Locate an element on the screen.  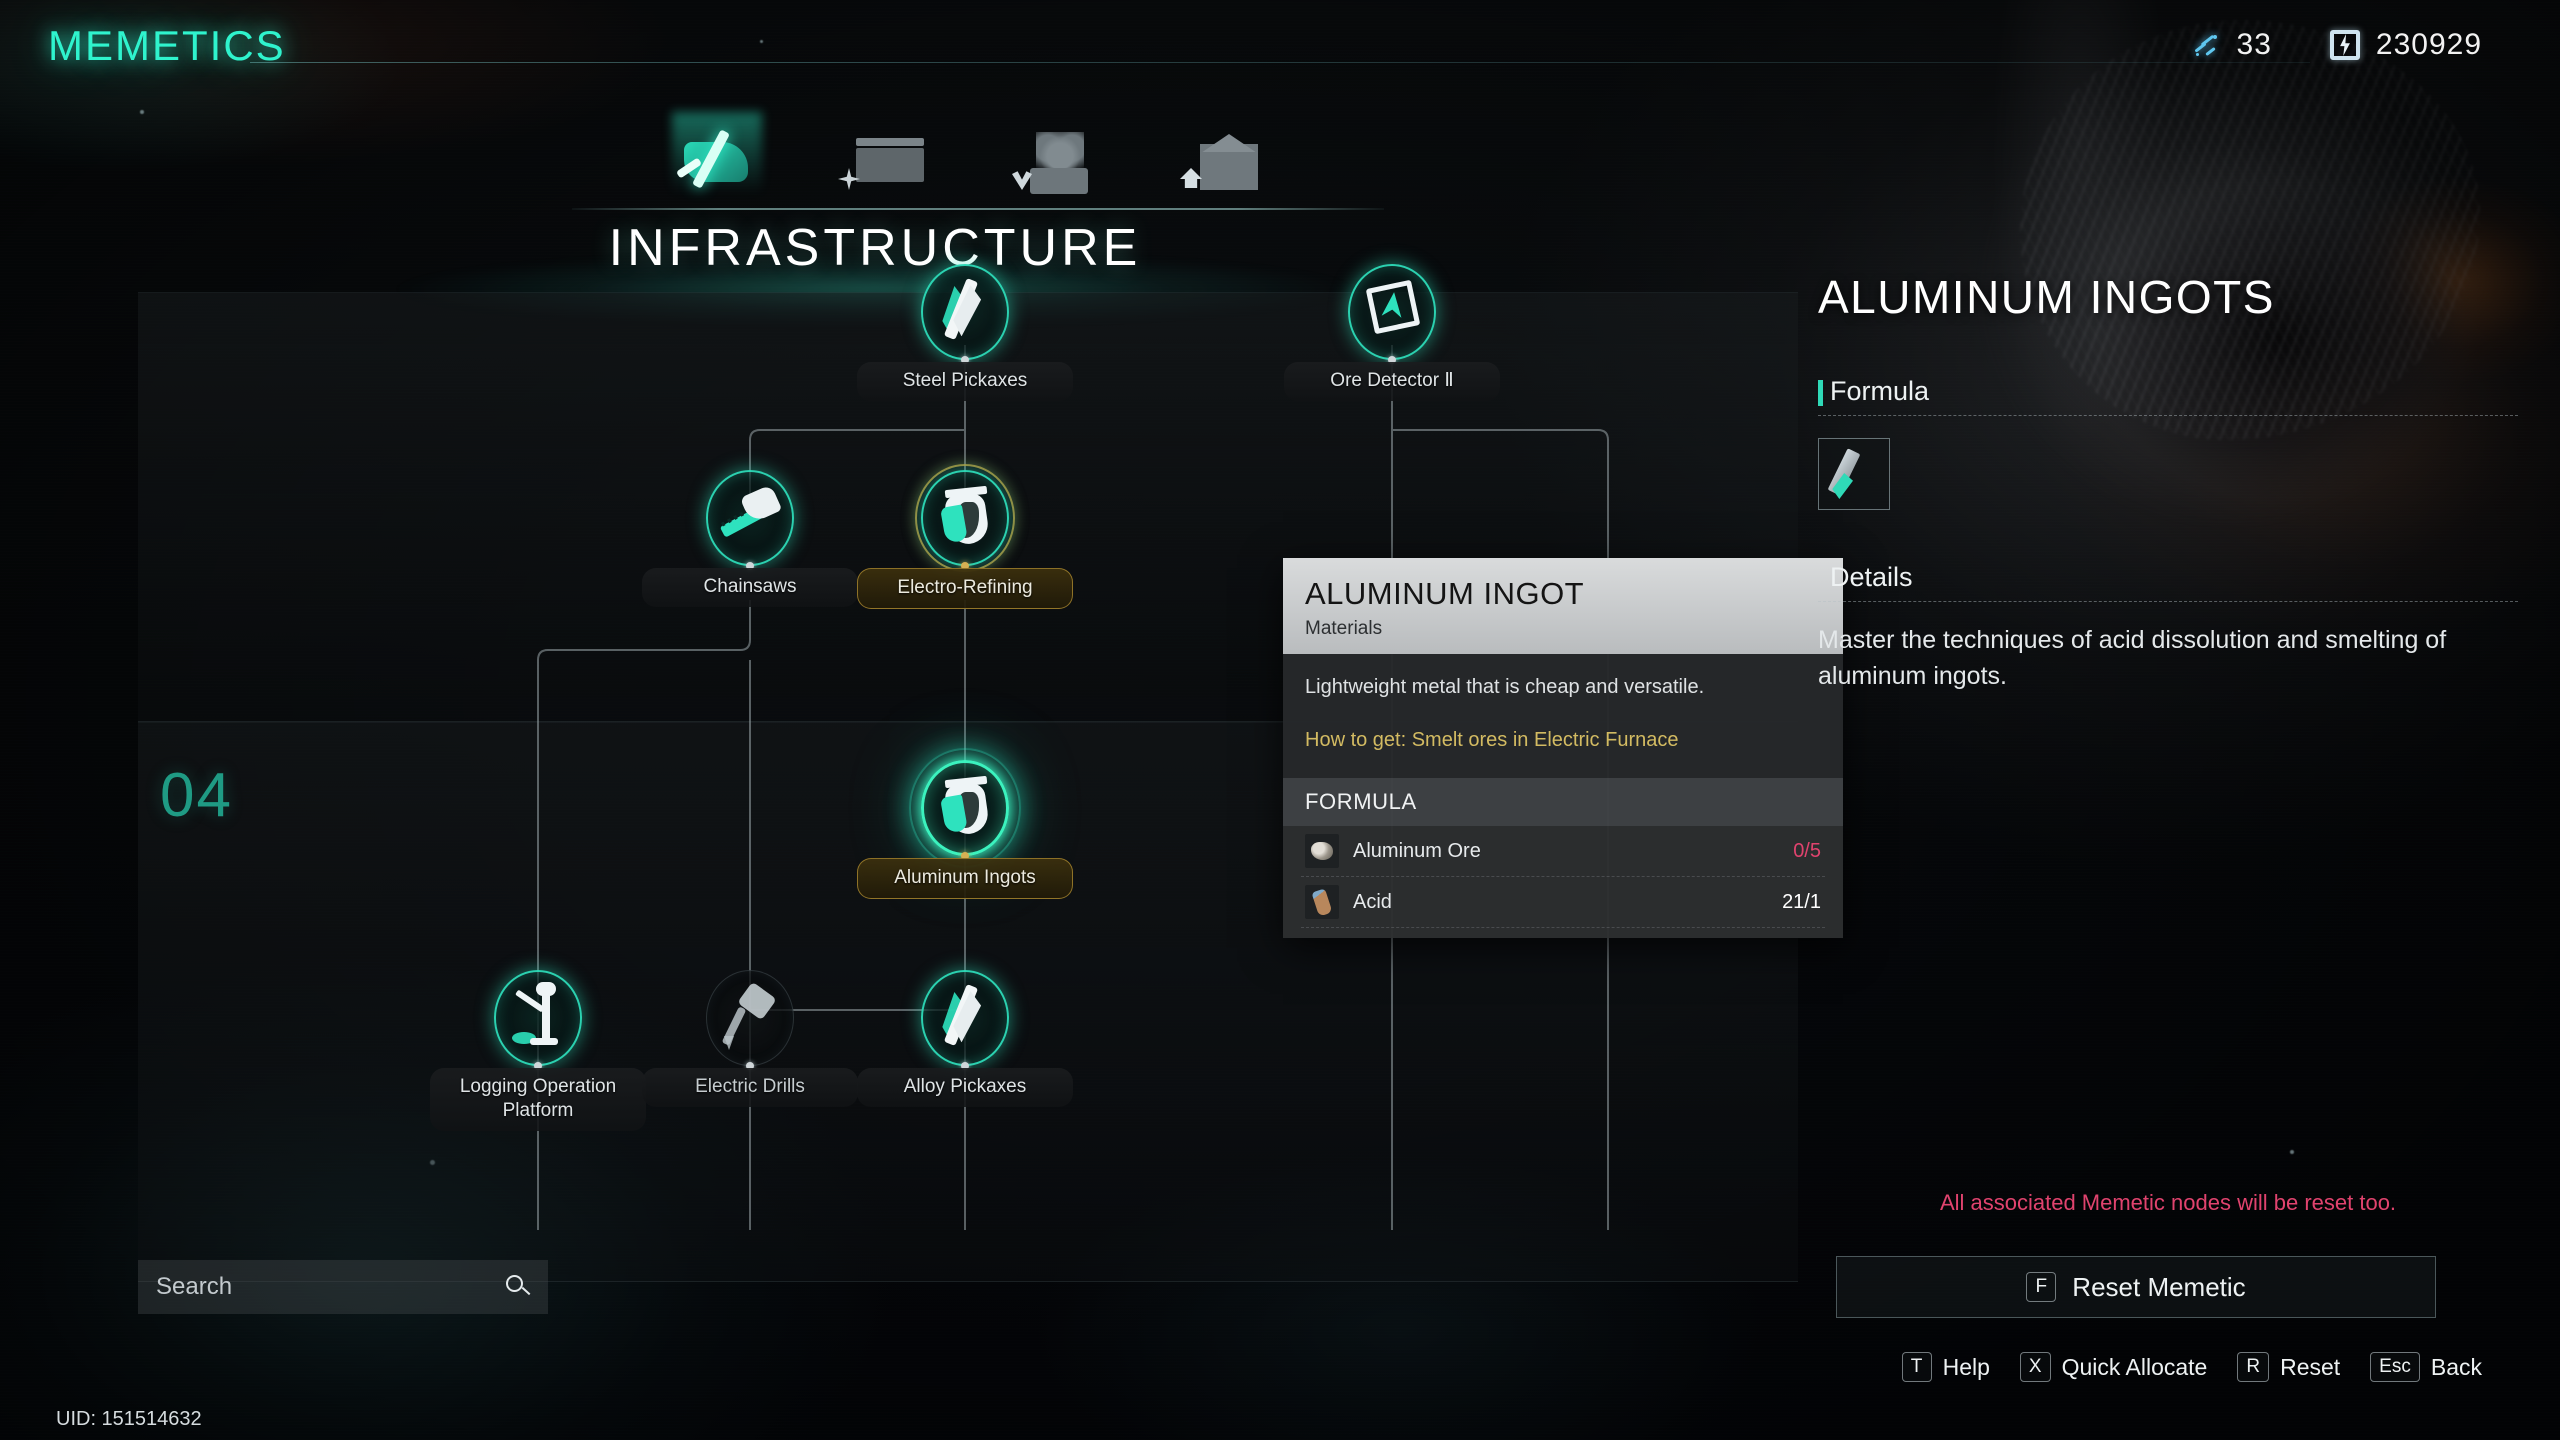
currency-bar: 33 230929 is located at coordinates (2336, 45).